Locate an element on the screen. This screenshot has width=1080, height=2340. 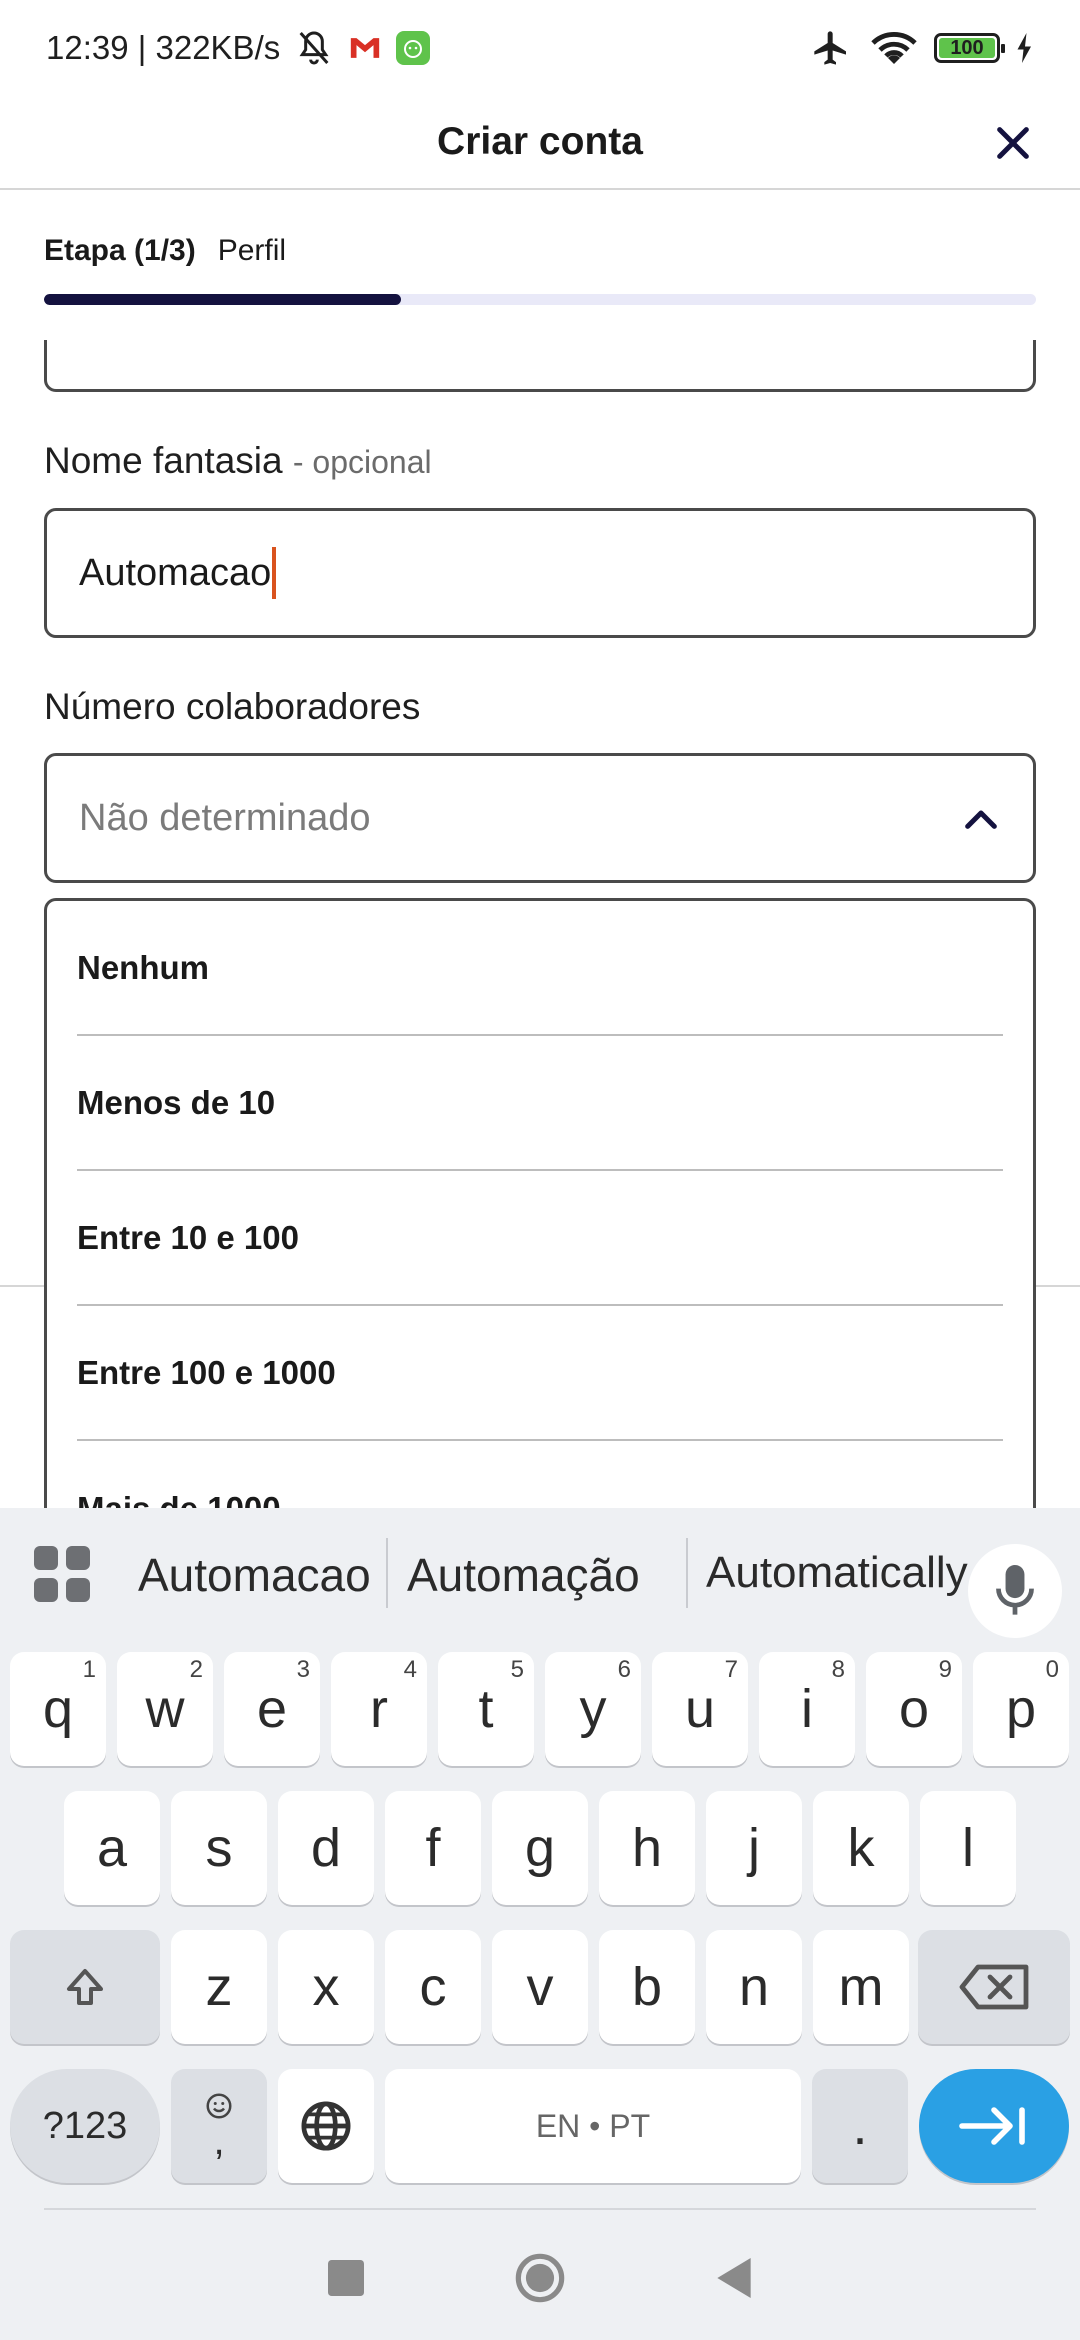
wifi-icon is located at coordinates (894, 48).